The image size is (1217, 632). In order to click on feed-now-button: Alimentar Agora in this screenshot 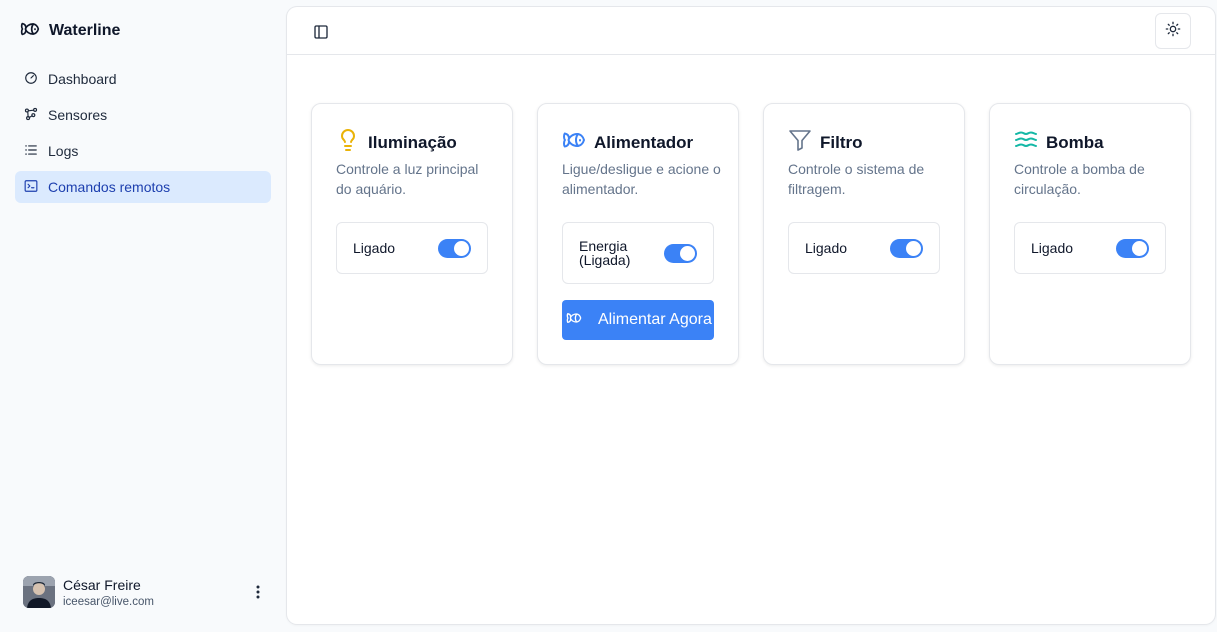, I will do `click(638, 320)`.